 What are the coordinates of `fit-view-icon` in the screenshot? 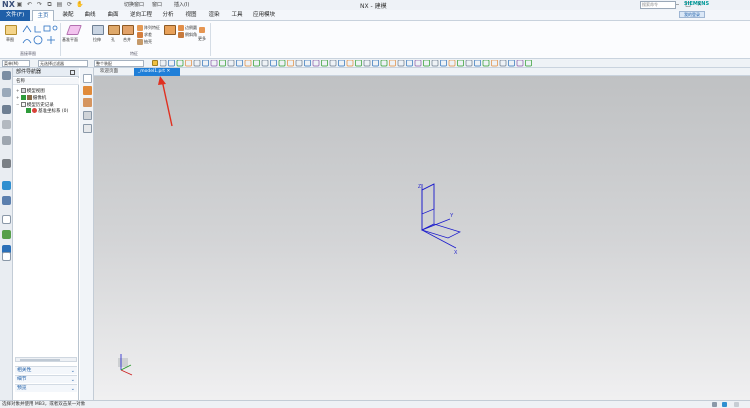 It's located at (87, 78).